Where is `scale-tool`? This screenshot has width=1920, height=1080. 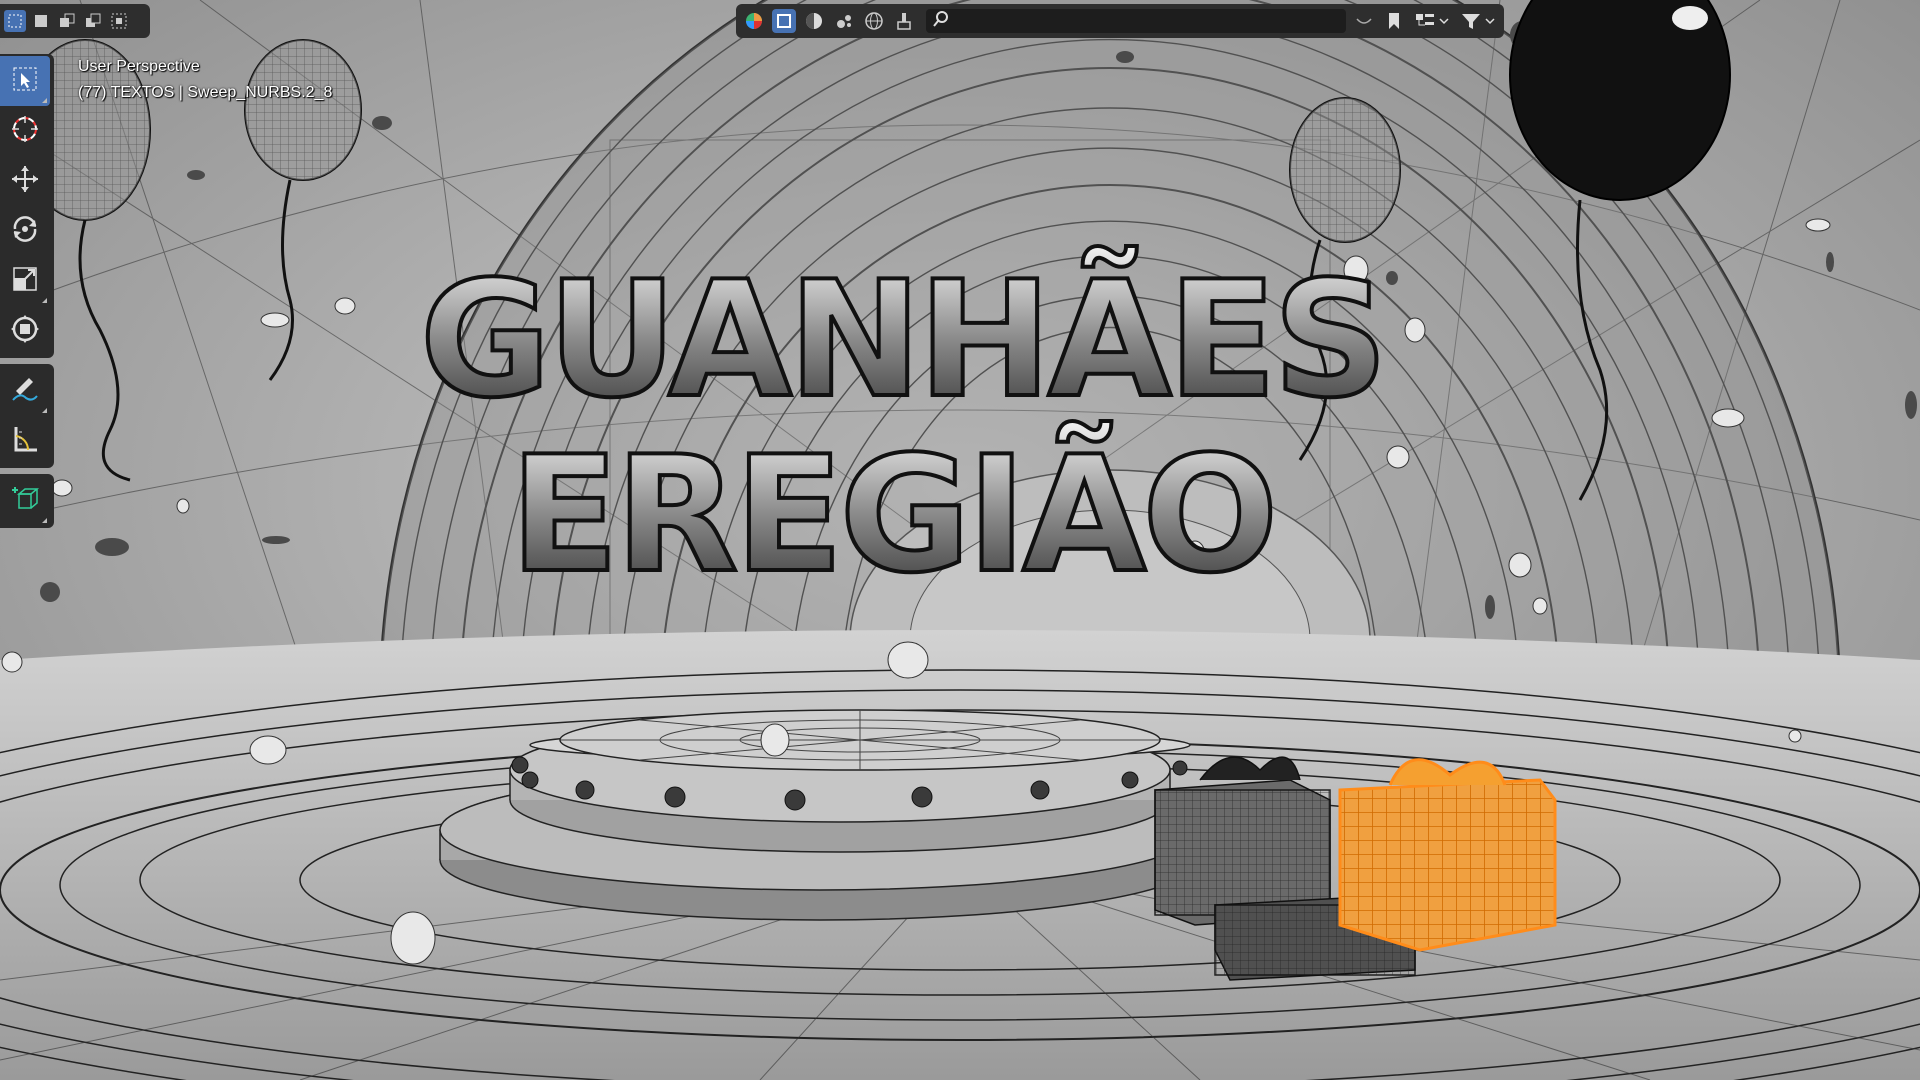
scale-tool is located at coordinates (25, 281).